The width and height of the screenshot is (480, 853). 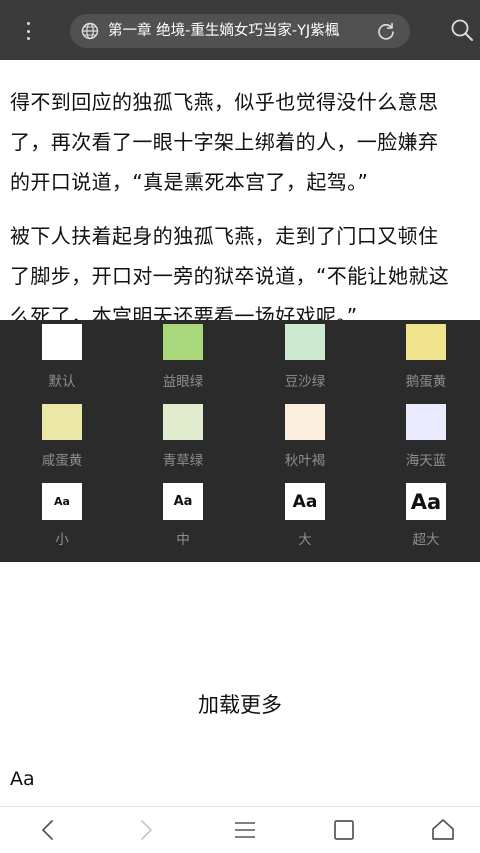 I want to click on theme-label: 秋叶褐, so click(x=305, y=461).